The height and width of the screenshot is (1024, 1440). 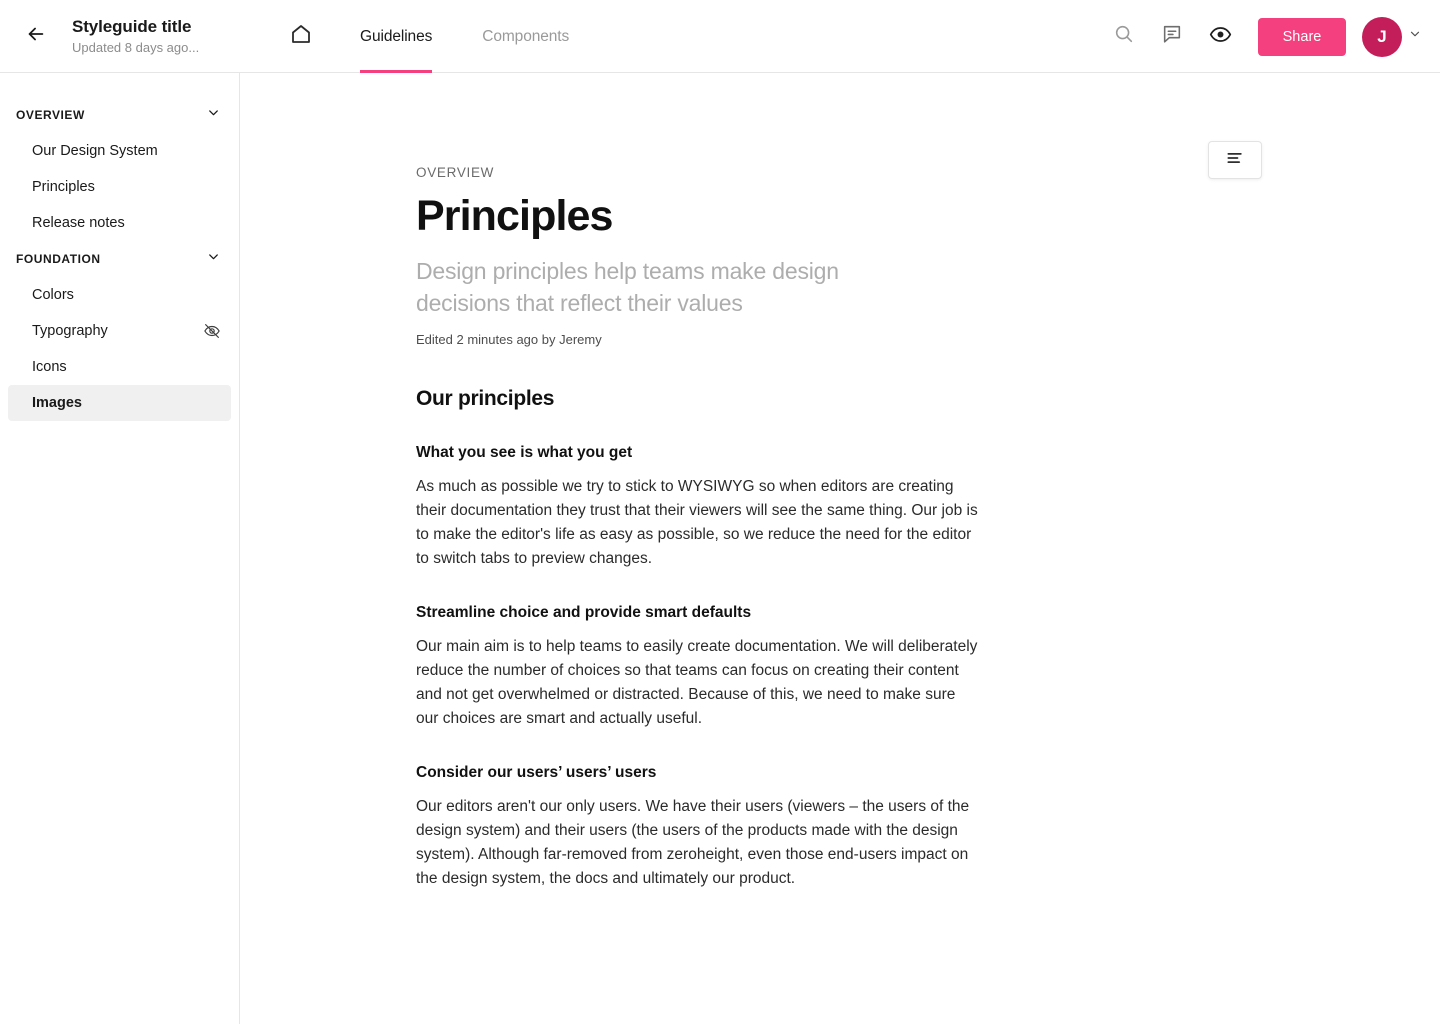 What do you see at coordinates (49, 367) in the screenshot?
I see `sidebar-item-label: Icons` at bounding box center [49, 367].